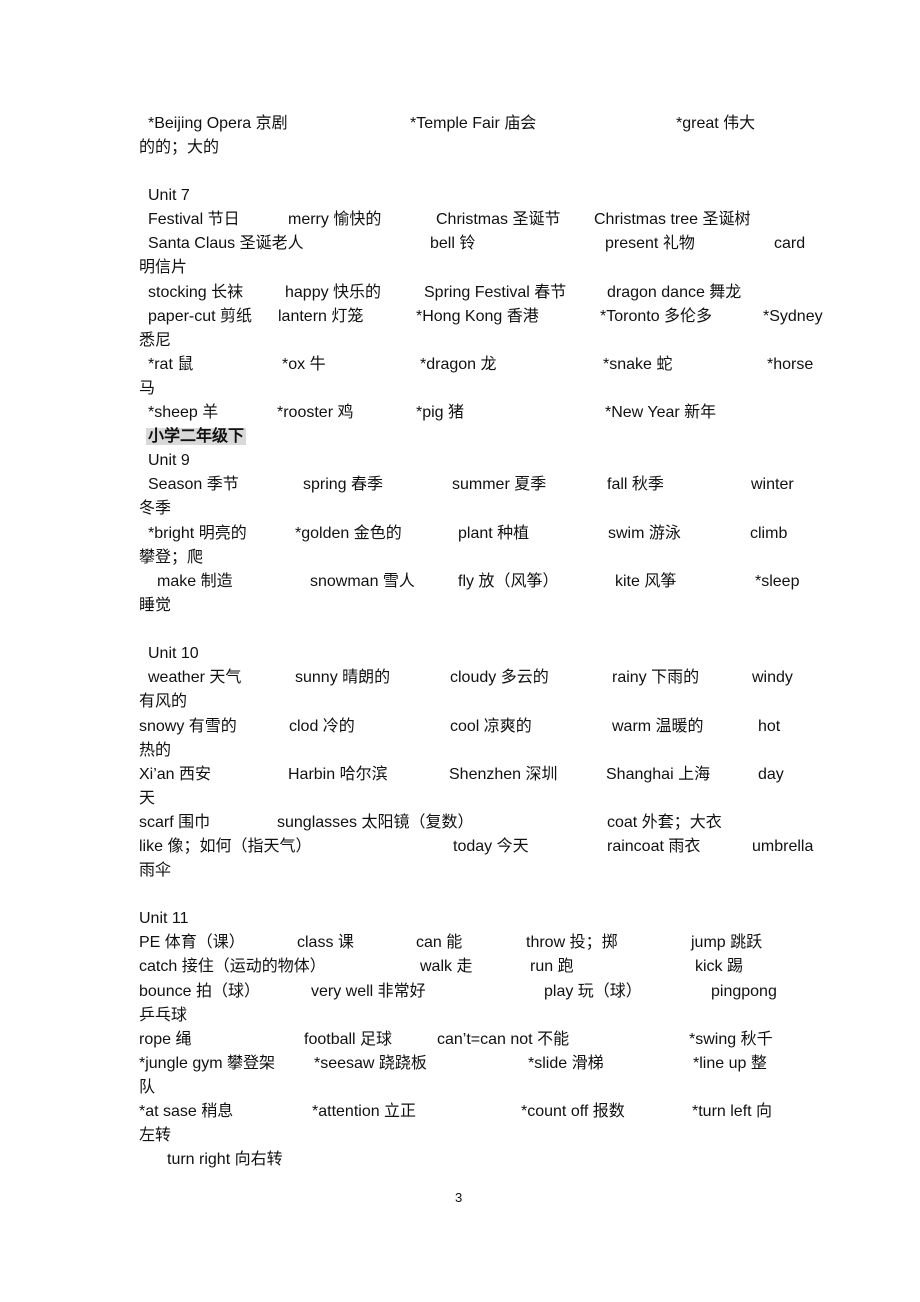  I want to click on vocab-entry: plant 种植, so click(494, 533).